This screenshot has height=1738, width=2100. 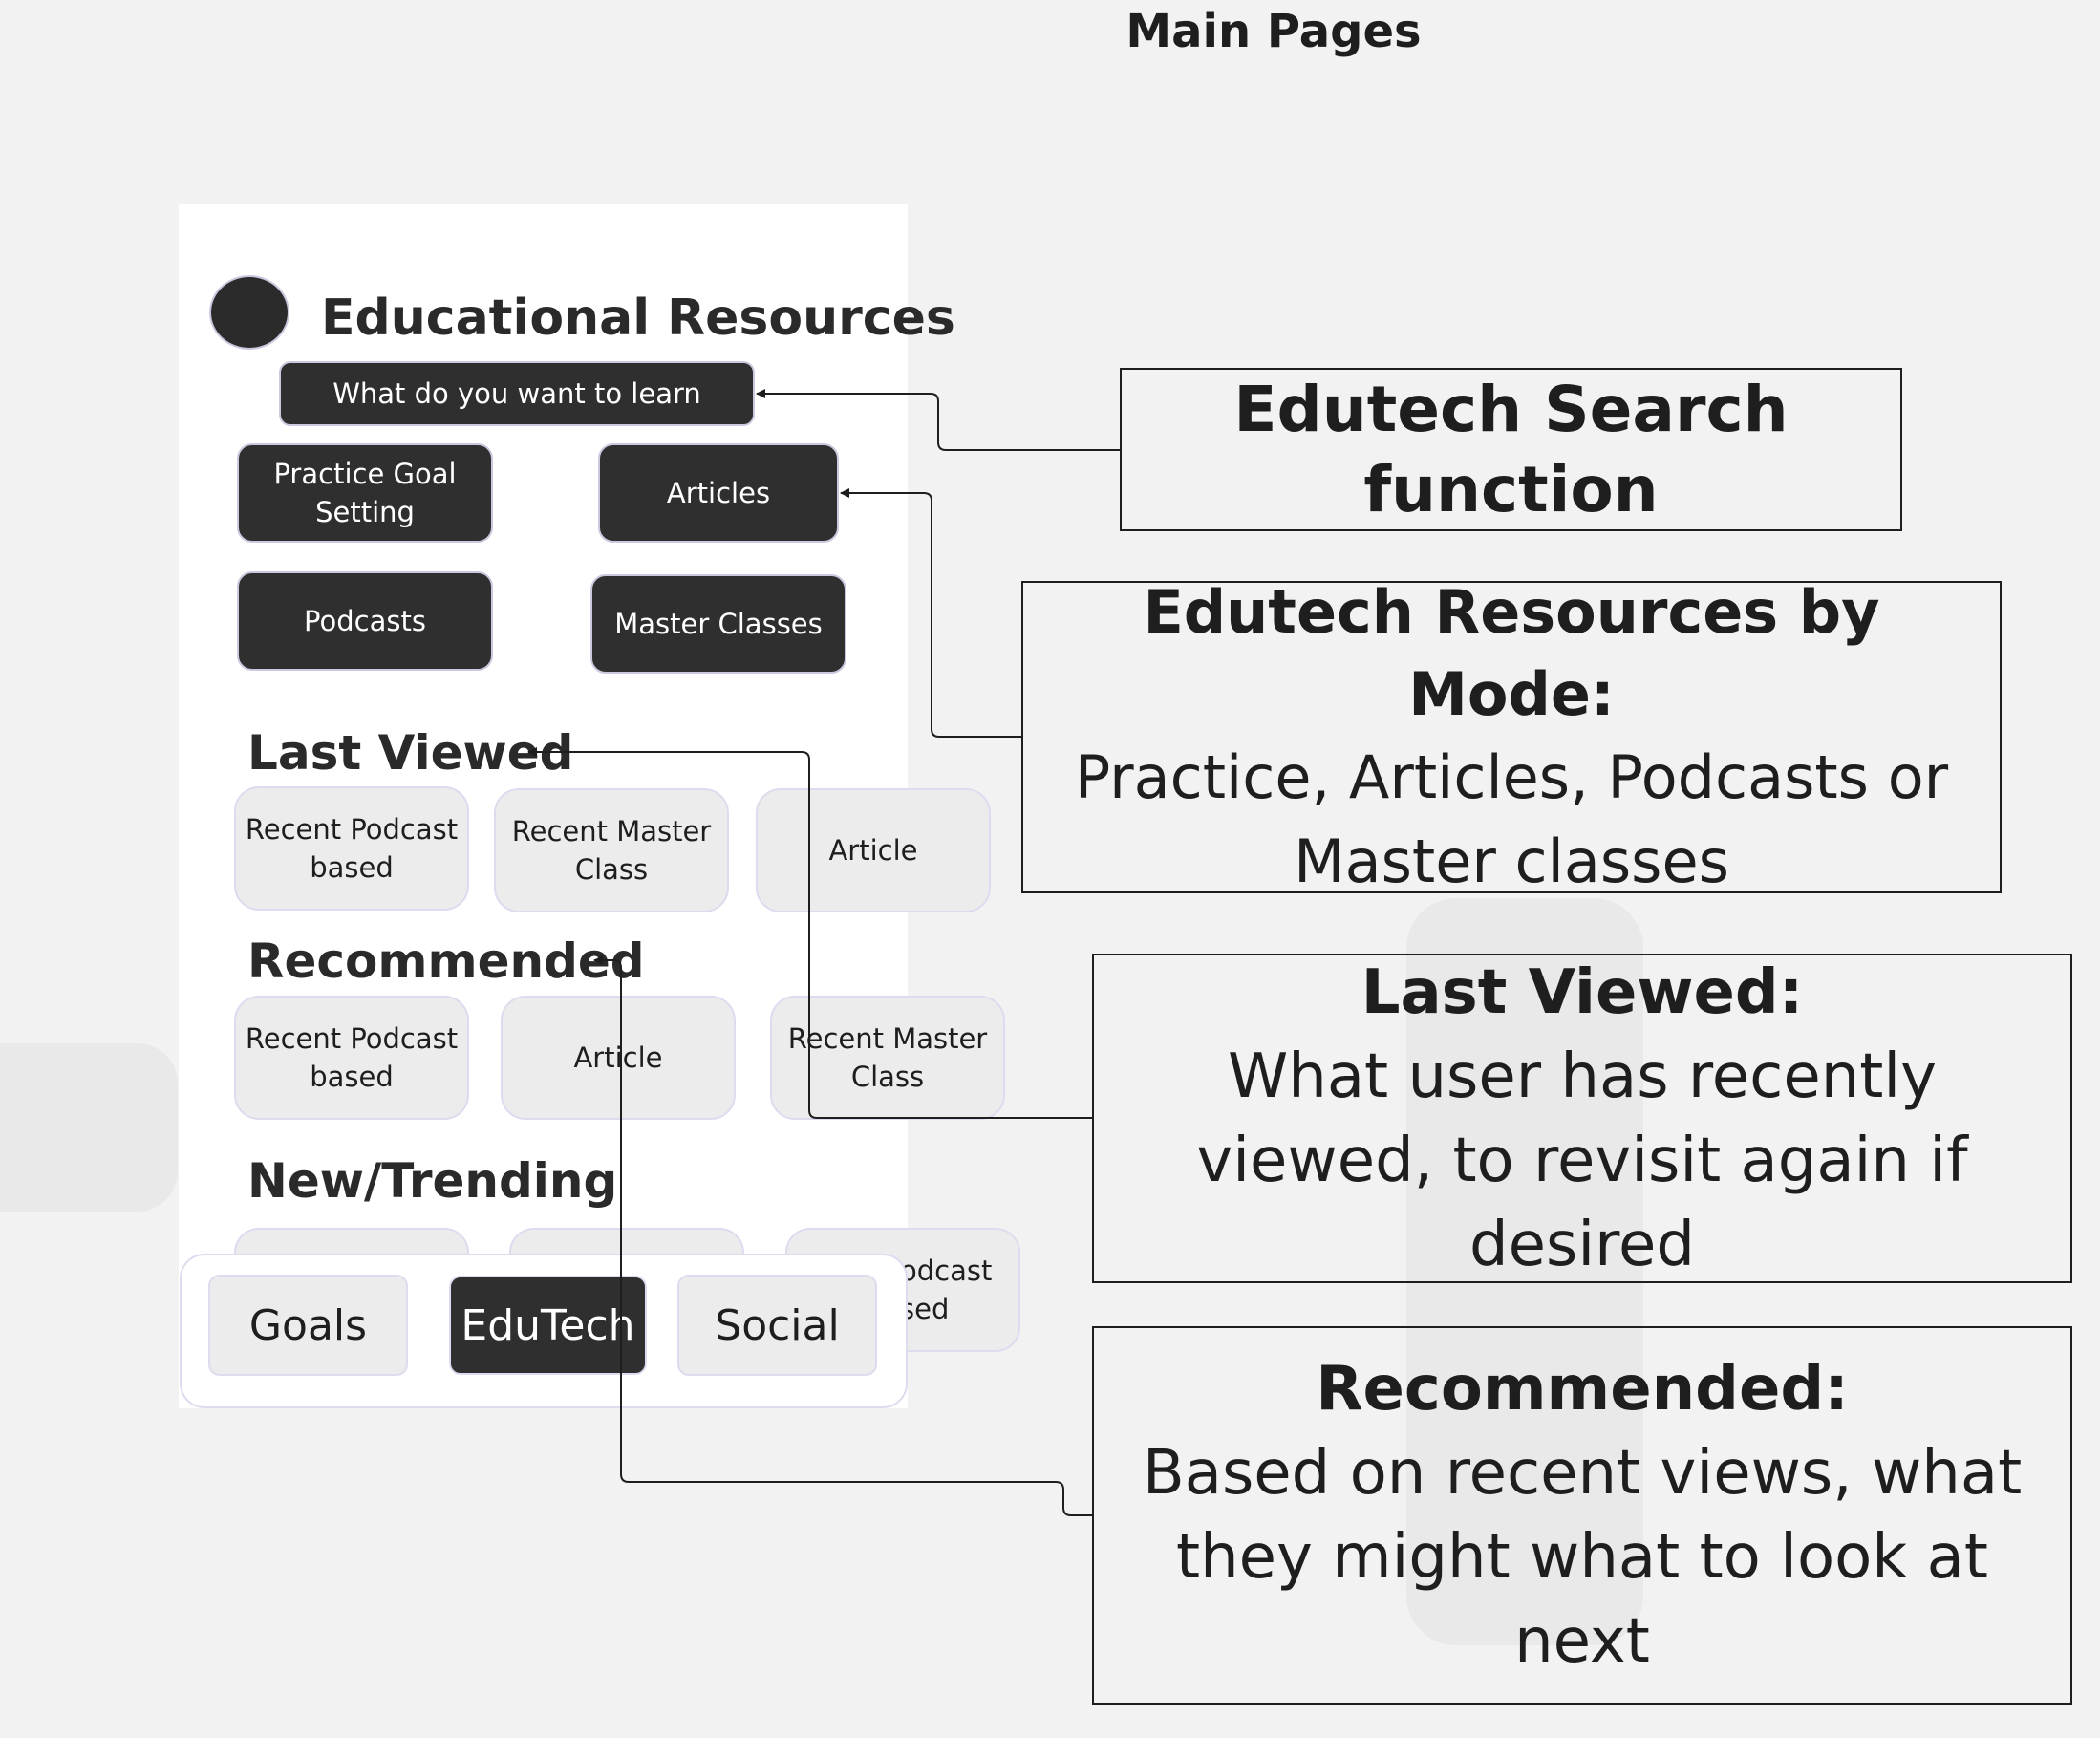 What do you see at coordinates (938, 420) in the screenshot?
I see `connector-search` at bounding box center [938, 420].